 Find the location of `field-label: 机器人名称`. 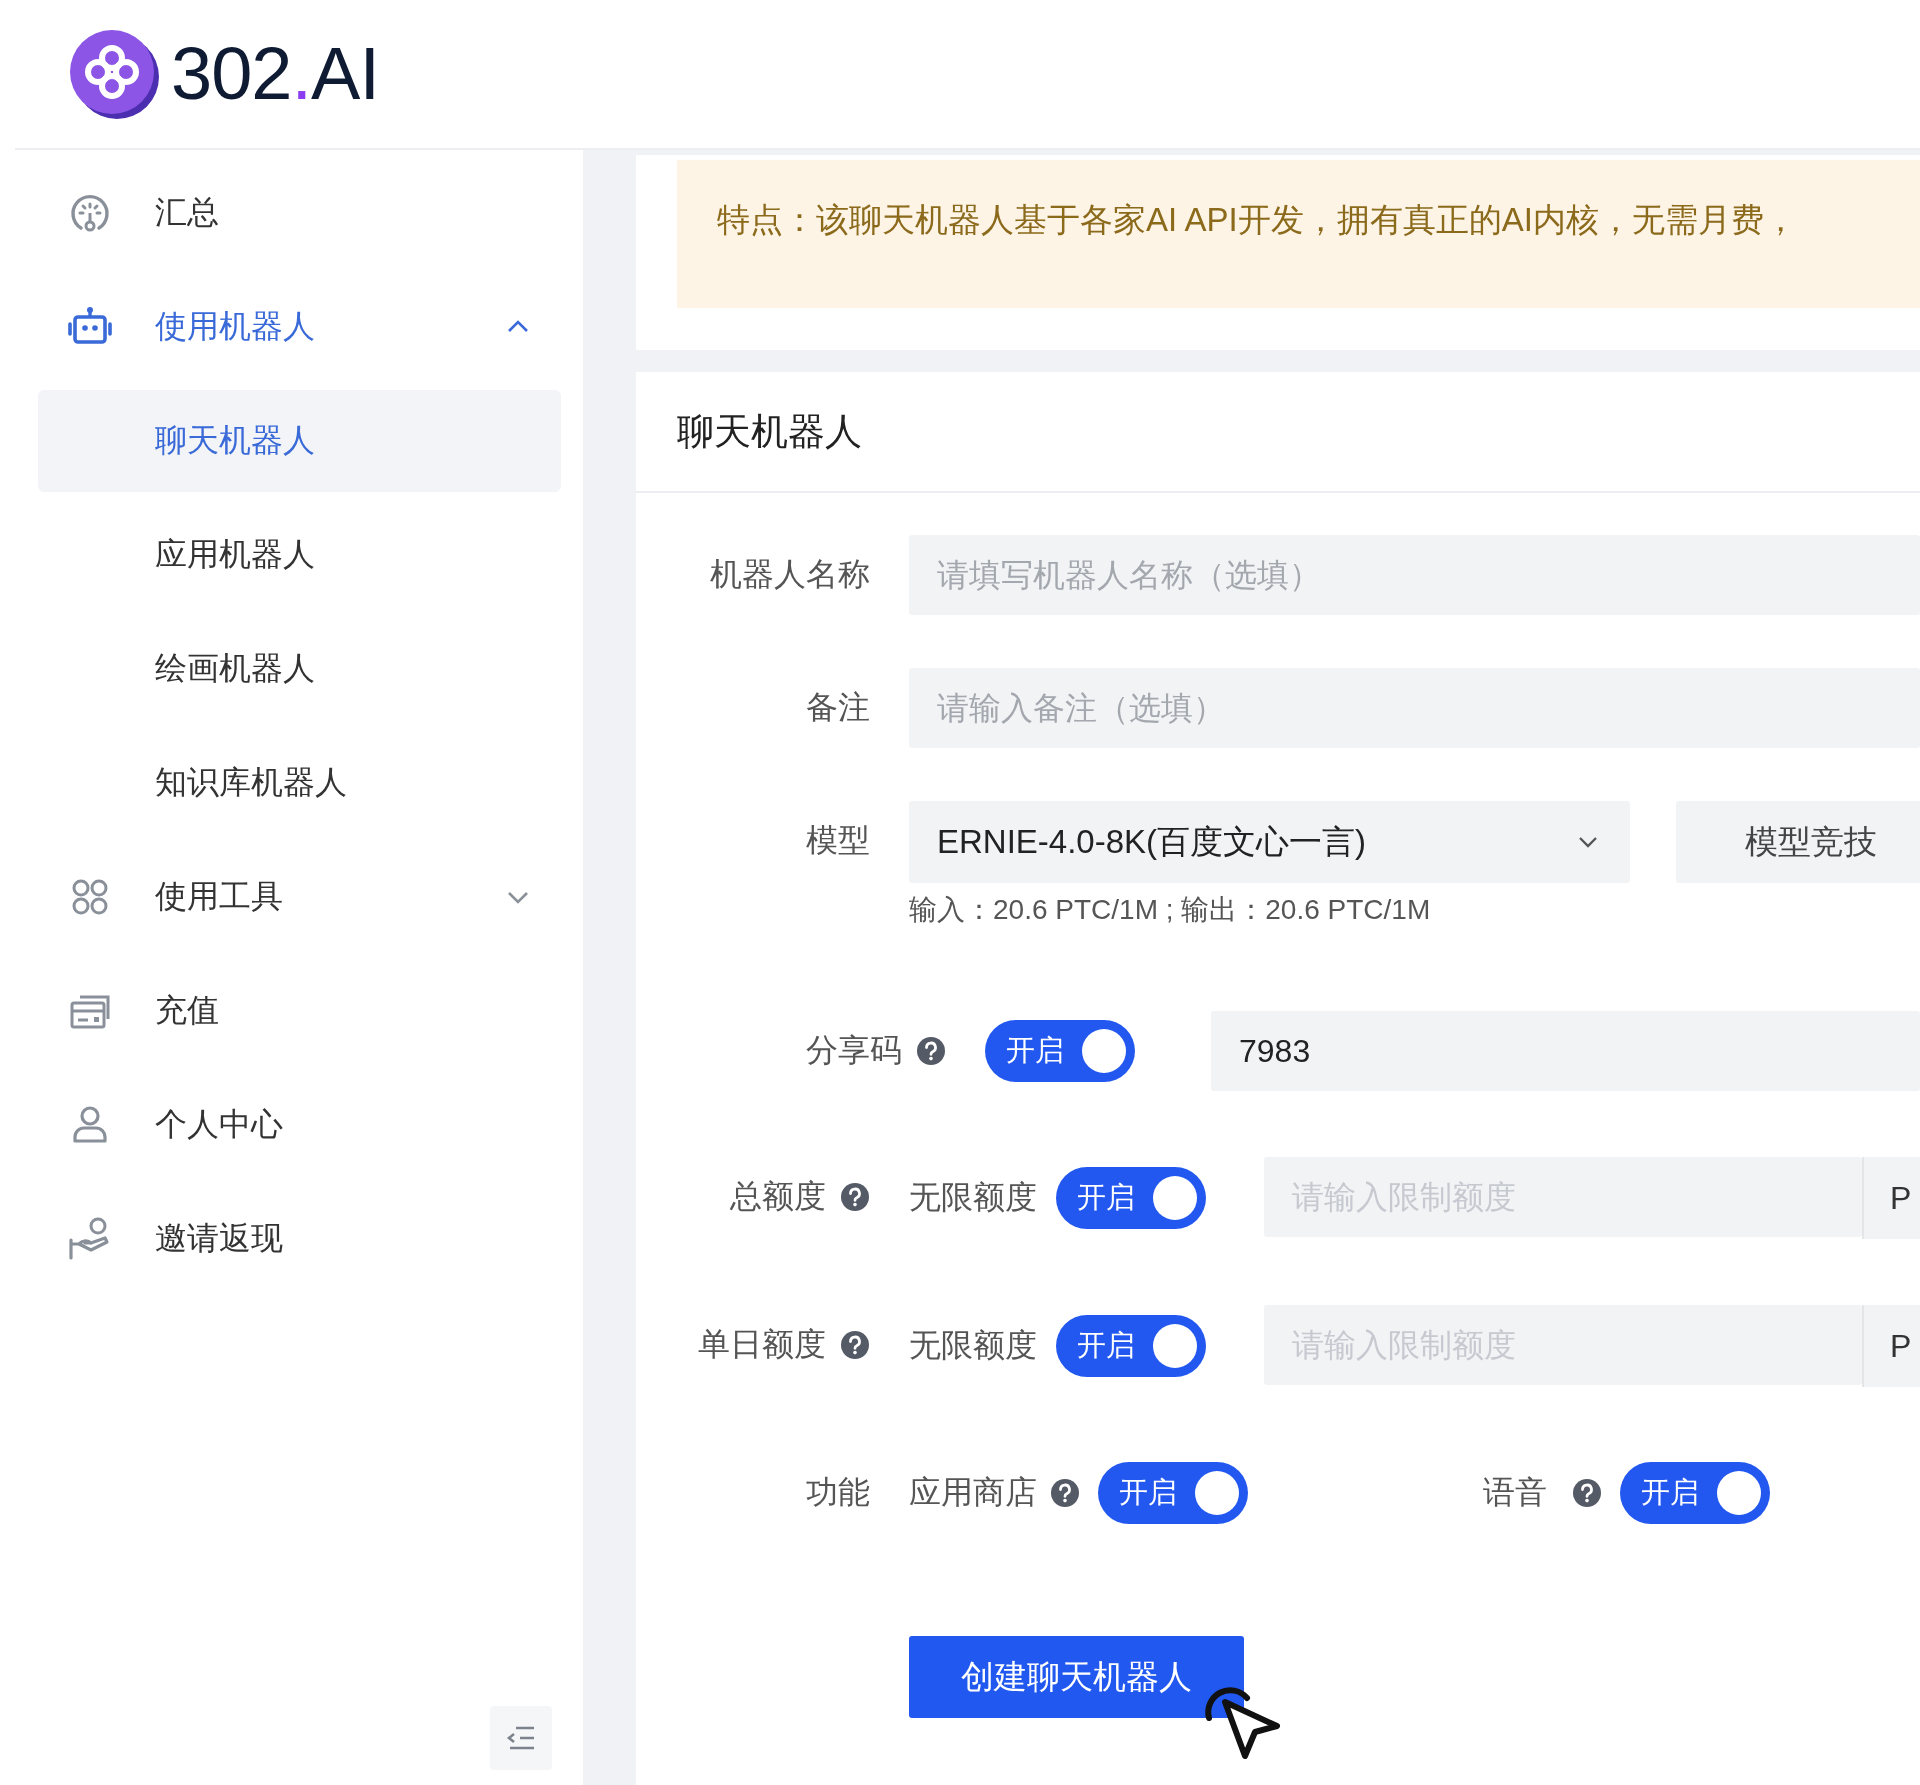

field-label: 机器人名称 is located at coordinates (790, 574).